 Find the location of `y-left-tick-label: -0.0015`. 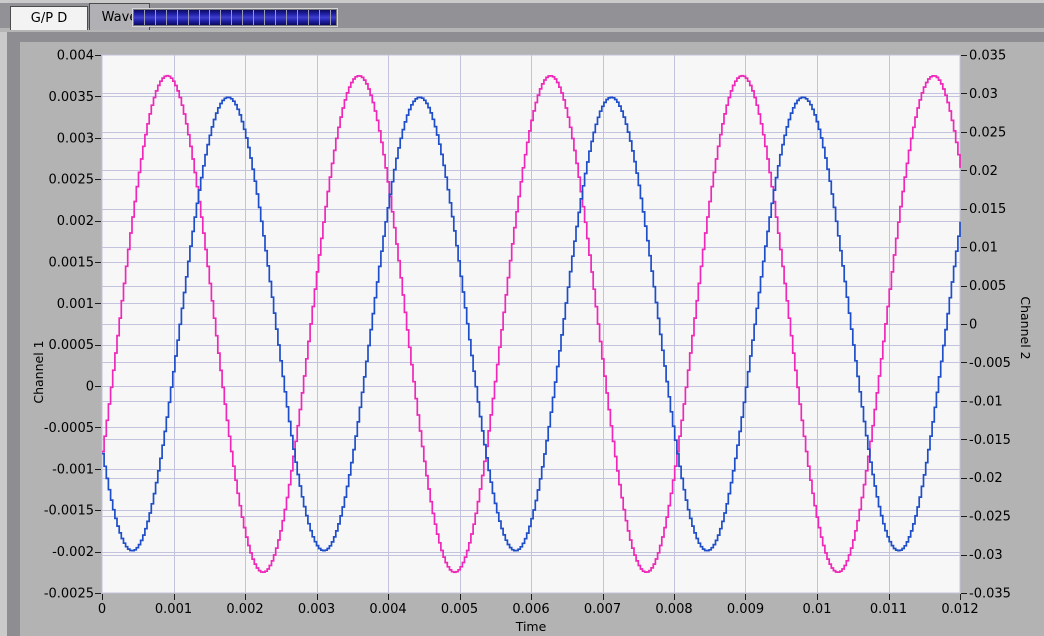

y-left-tick-label: -0.0015 is located at coordinates (69, 511).